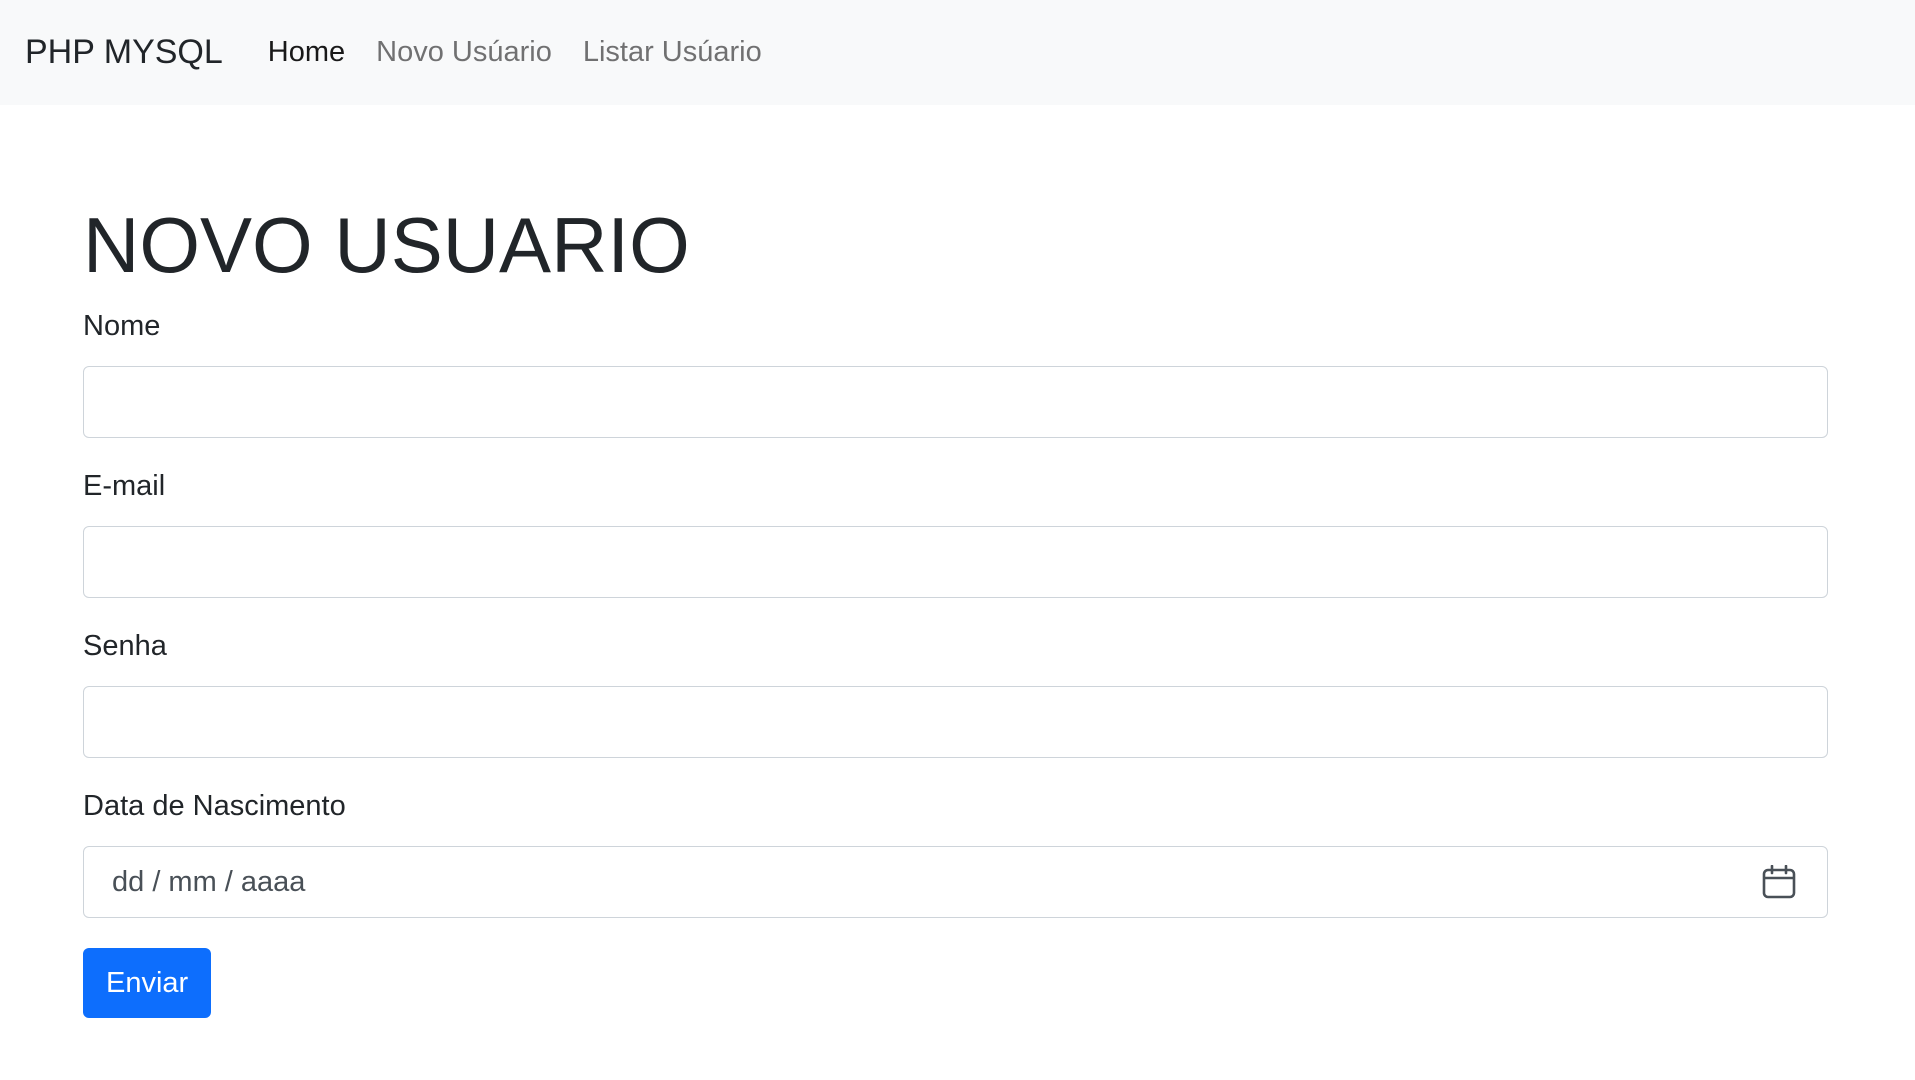 This screenshot has height=1080, width=1915. Describe the element at coordinates (955, 562) in the screenshot. I see `email-input` at that location.